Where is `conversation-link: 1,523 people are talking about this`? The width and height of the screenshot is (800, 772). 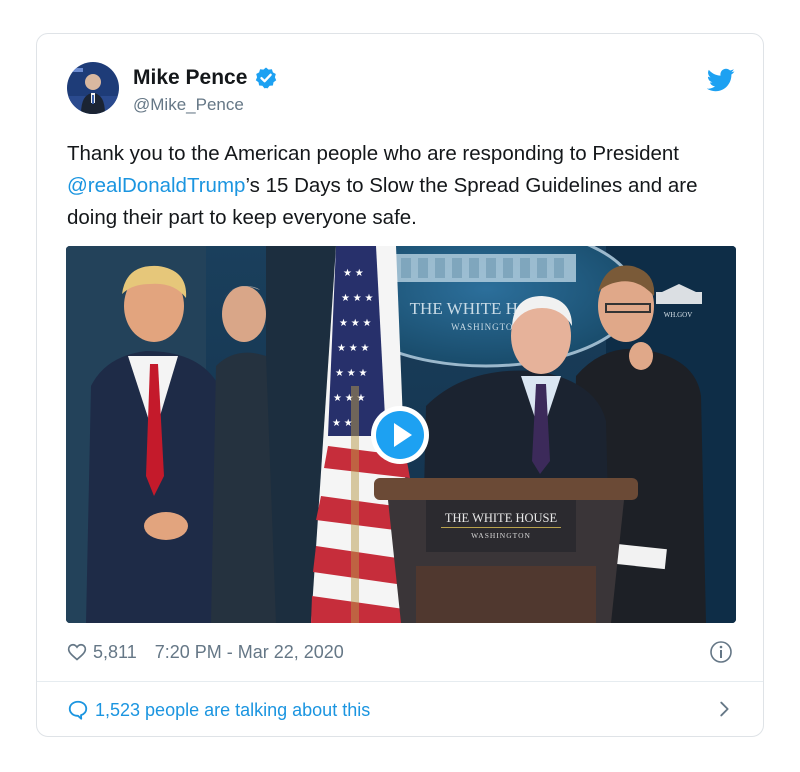 conversation-link: 1,523 people are talking about this is located at coordinates (218, 710).